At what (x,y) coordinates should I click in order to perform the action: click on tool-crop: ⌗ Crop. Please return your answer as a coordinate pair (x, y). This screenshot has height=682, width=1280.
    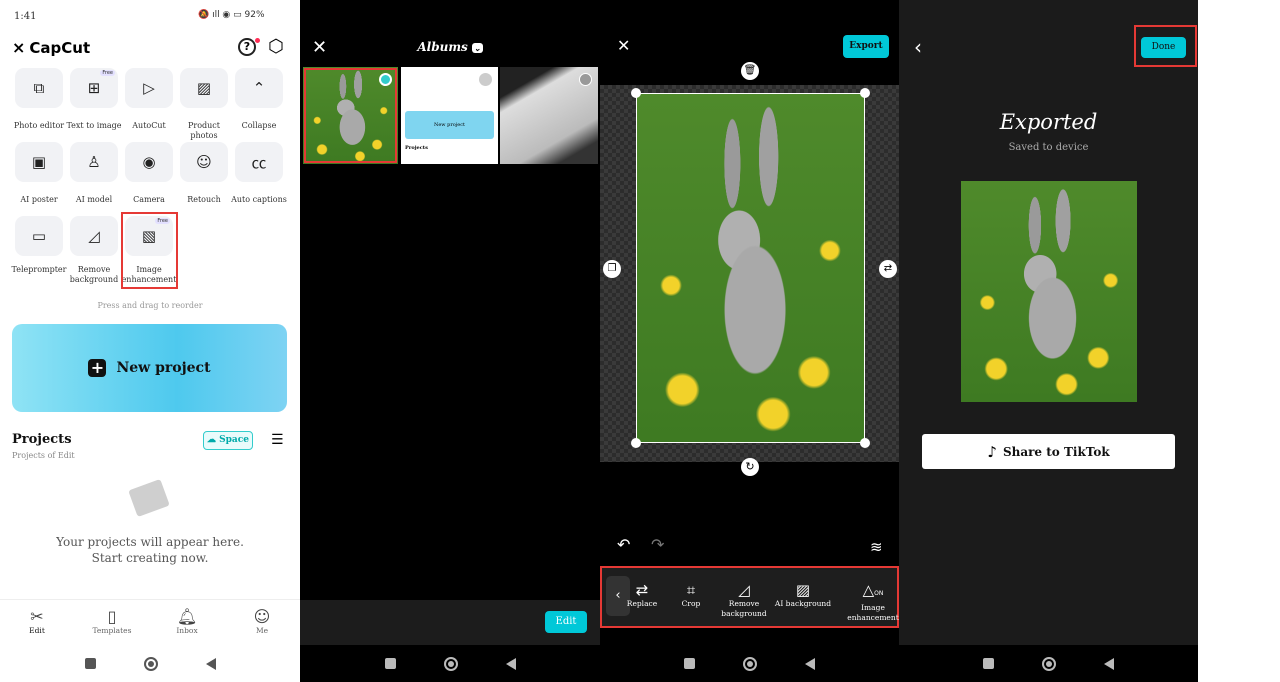
    Looking at the image, I should click on (691, 595).